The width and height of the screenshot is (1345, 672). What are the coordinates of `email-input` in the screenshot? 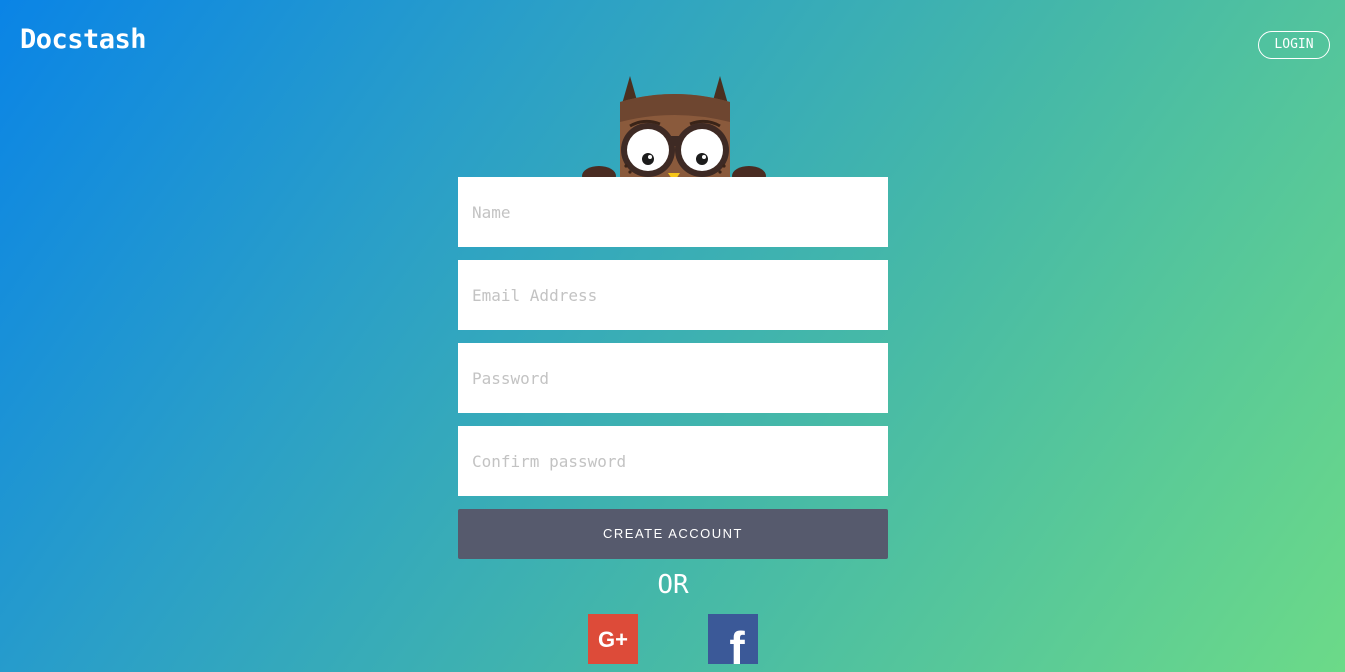 It's located at (673, 295).